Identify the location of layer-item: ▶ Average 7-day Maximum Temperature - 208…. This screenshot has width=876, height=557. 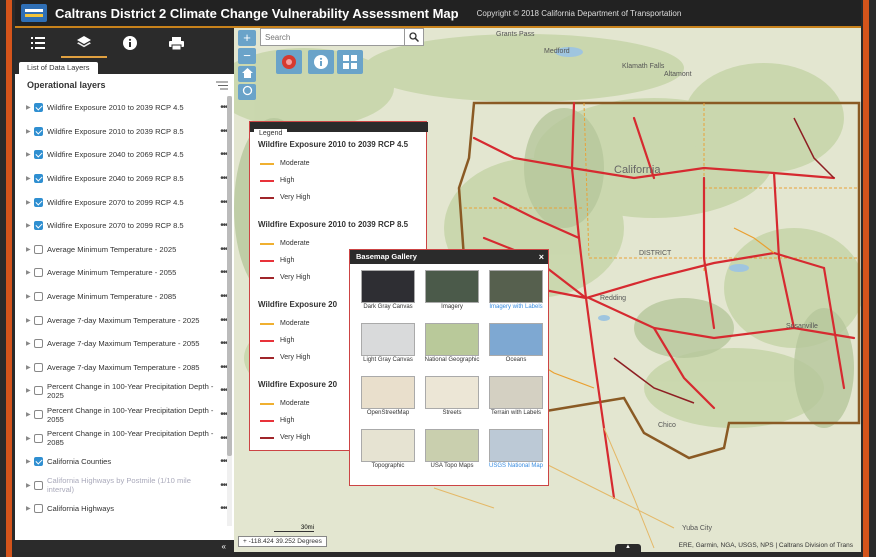
(124, 368).